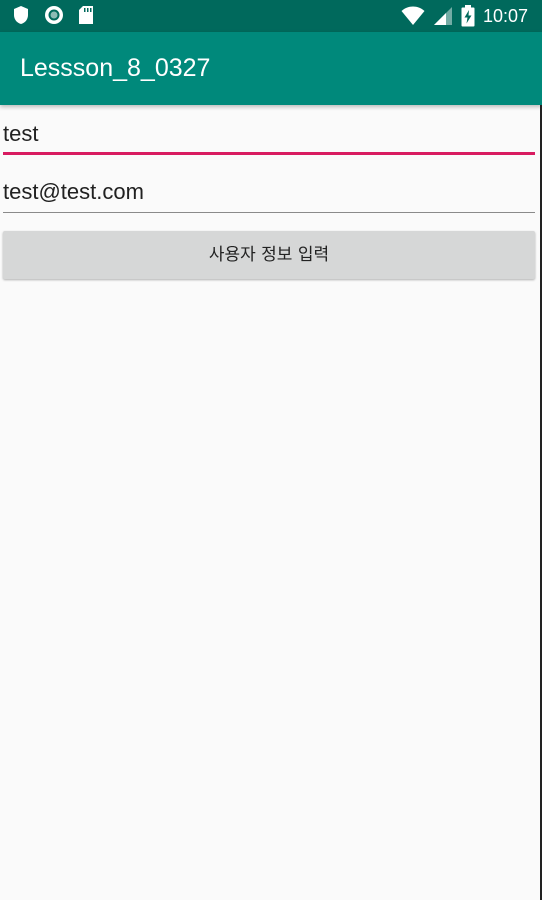  What do you see at coordinates (269, 153) in the screenshot?
I see `name-input-underline` at bounding box center [269, 153].